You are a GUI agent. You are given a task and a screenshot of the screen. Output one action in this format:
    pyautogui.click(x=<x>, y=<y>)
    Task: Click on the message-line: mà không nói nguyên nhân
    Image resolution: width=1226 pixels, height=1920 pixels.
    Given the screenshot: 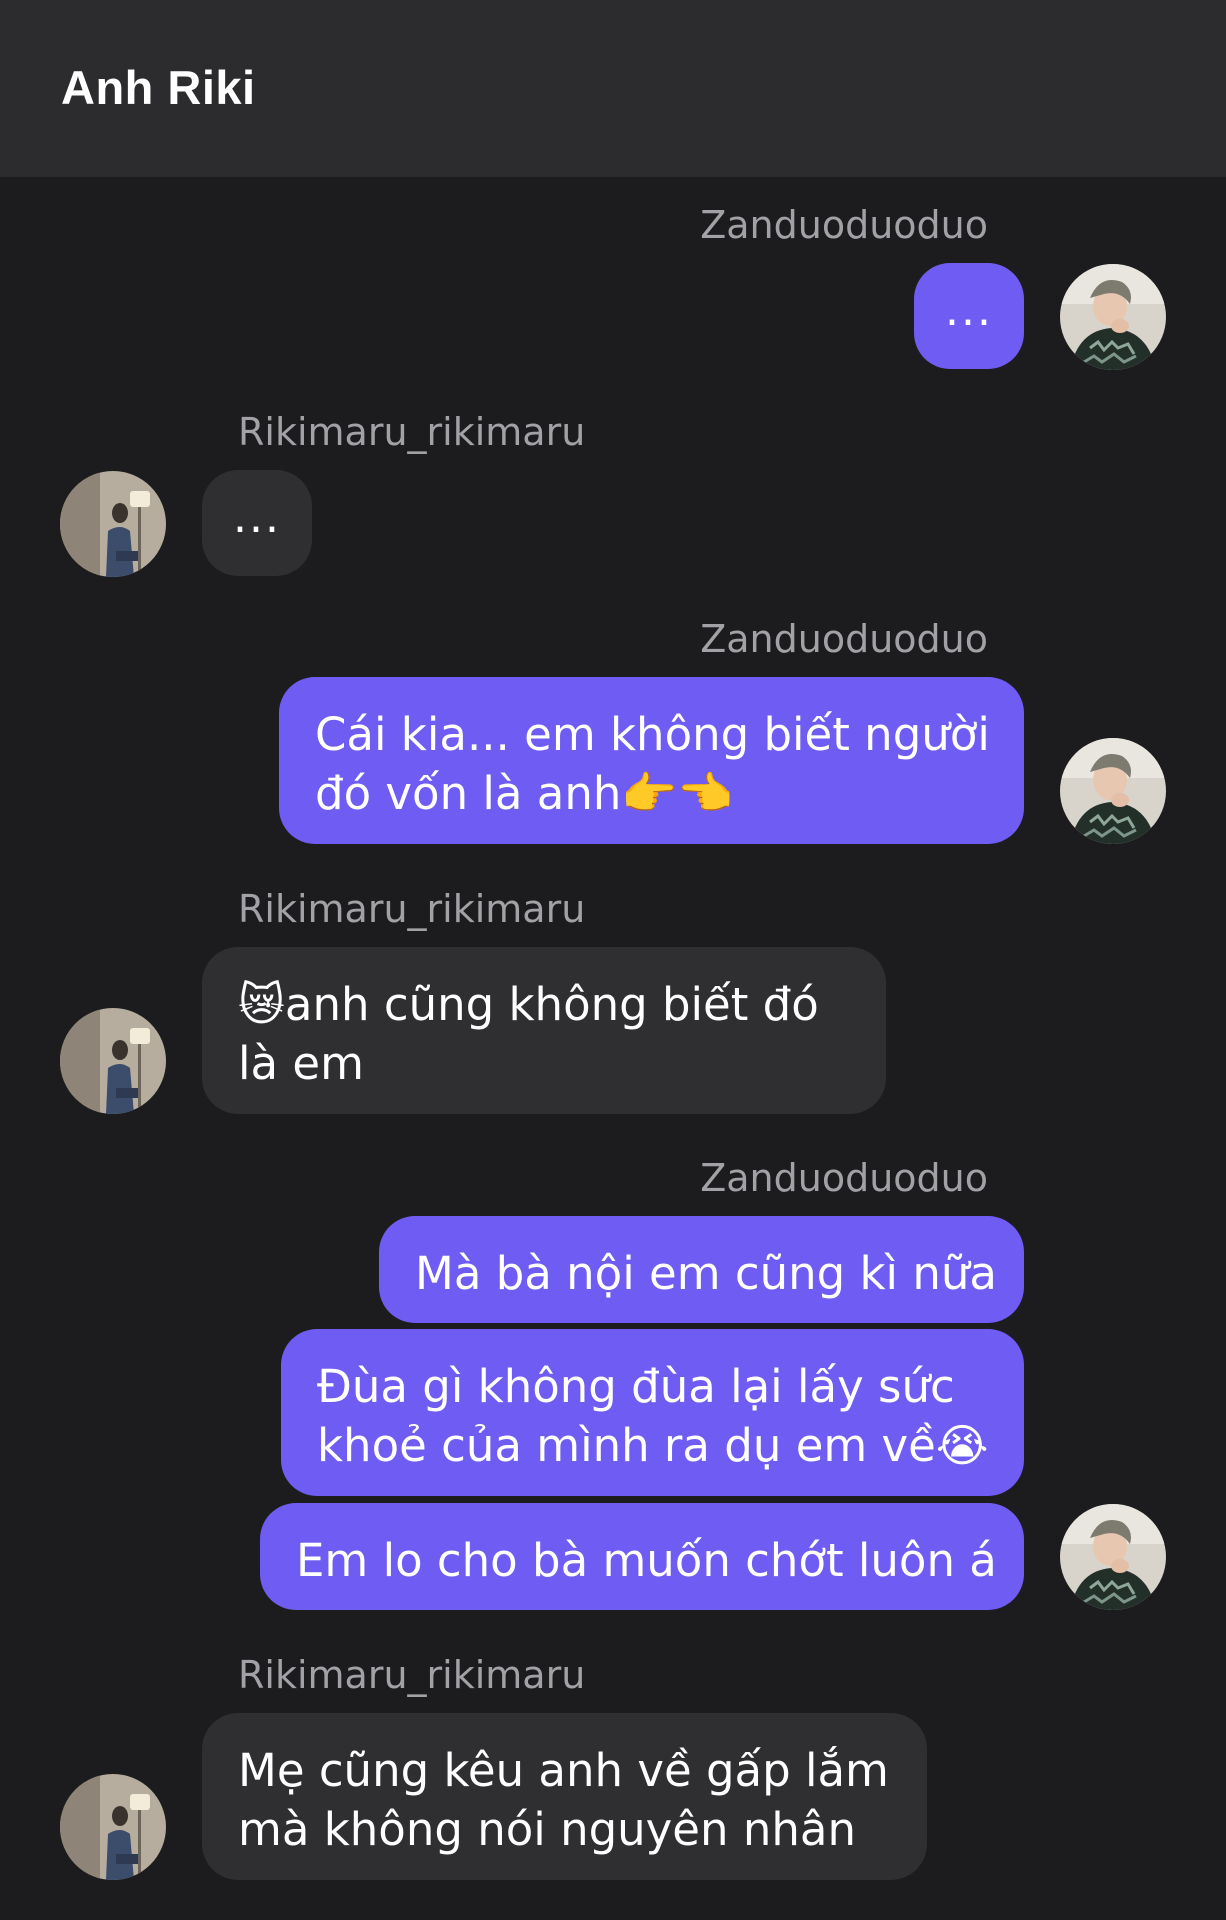 What is the action you would take?
    pyautogui.click(x=547, y=1829)
    